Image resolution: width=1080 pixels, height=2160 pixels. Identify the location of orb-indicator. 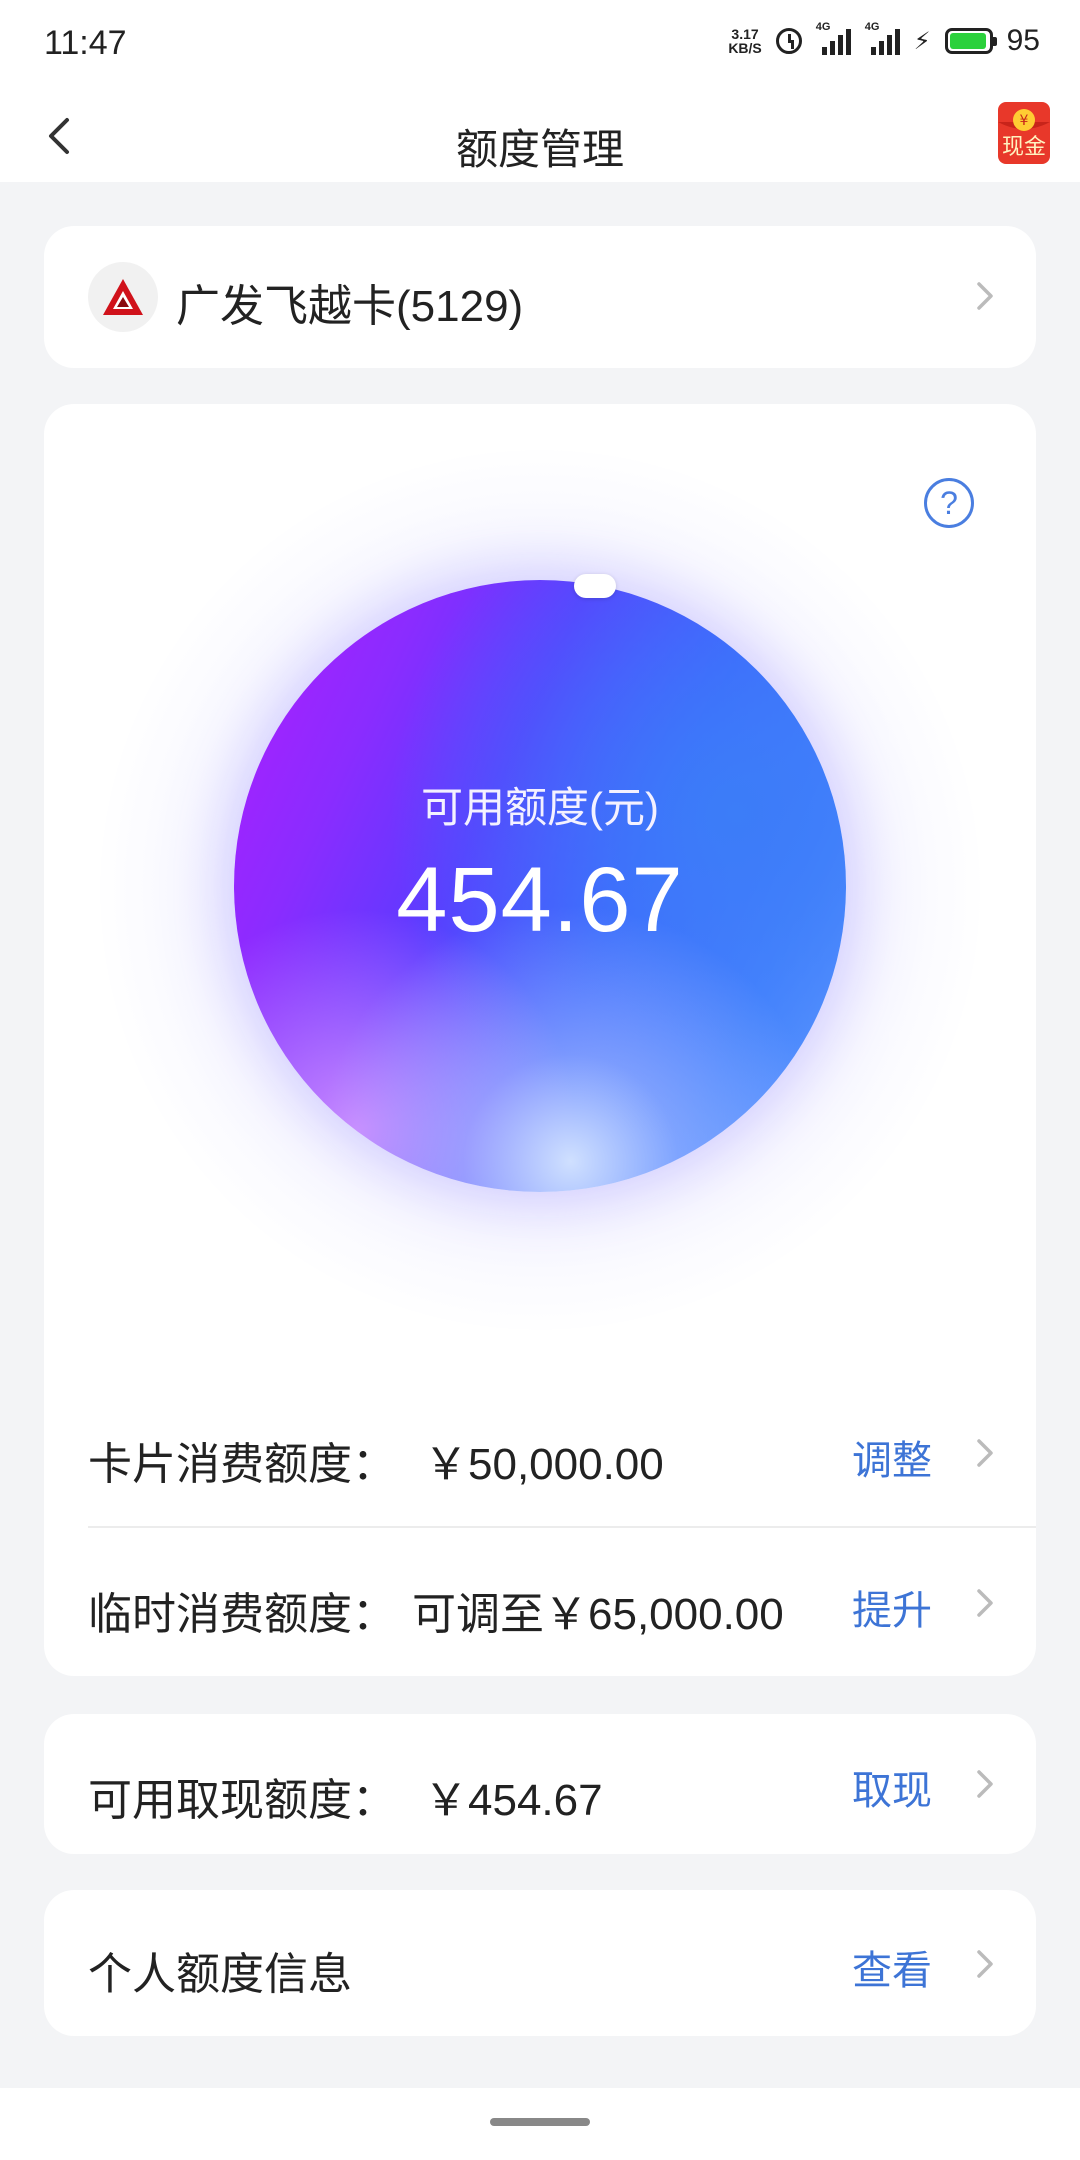
(595, 586).